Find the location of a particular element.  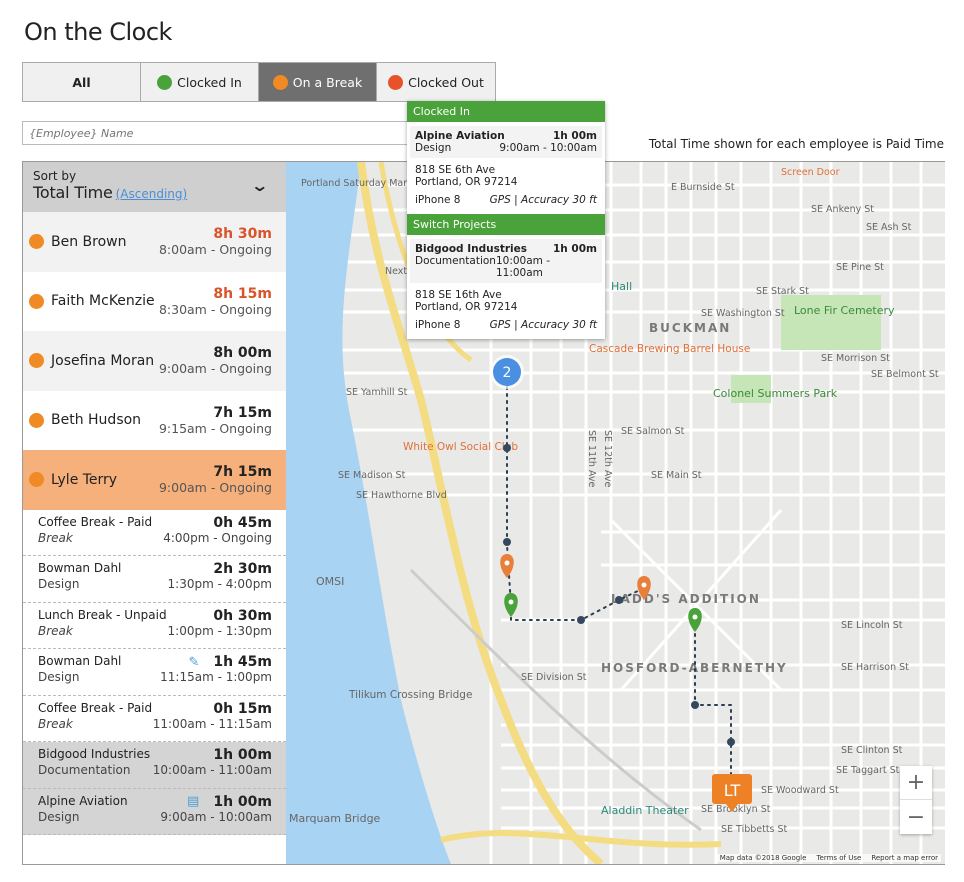

employee-row: Beth Hudson 7h 15m 9:15am - Ongoing is located at coordinates (154, 421).